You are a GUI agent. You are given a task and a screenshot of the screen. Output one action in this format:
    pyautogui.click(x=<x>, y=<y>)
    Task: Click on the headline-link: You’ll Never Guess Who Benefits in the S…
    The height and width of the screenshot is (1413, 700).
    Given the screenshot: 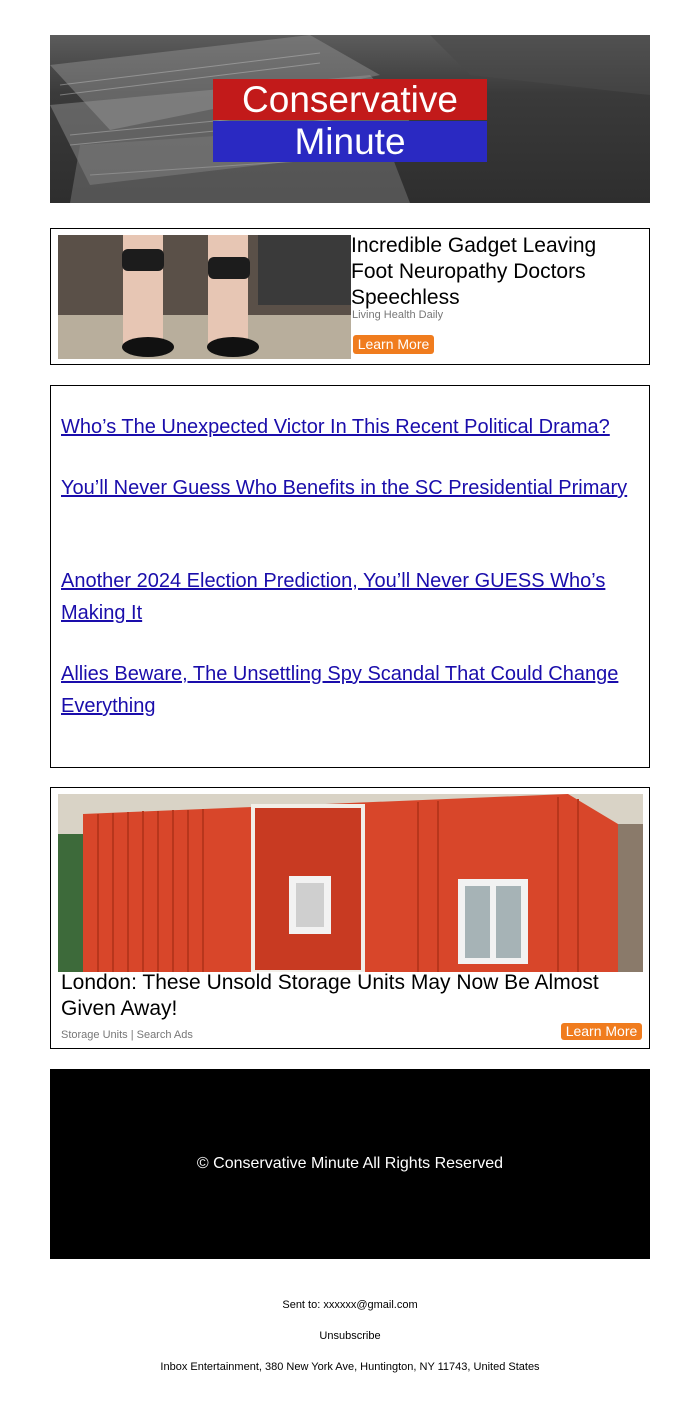 What is the action you would take?
    pyautogui.click(x=351, y=488)
    